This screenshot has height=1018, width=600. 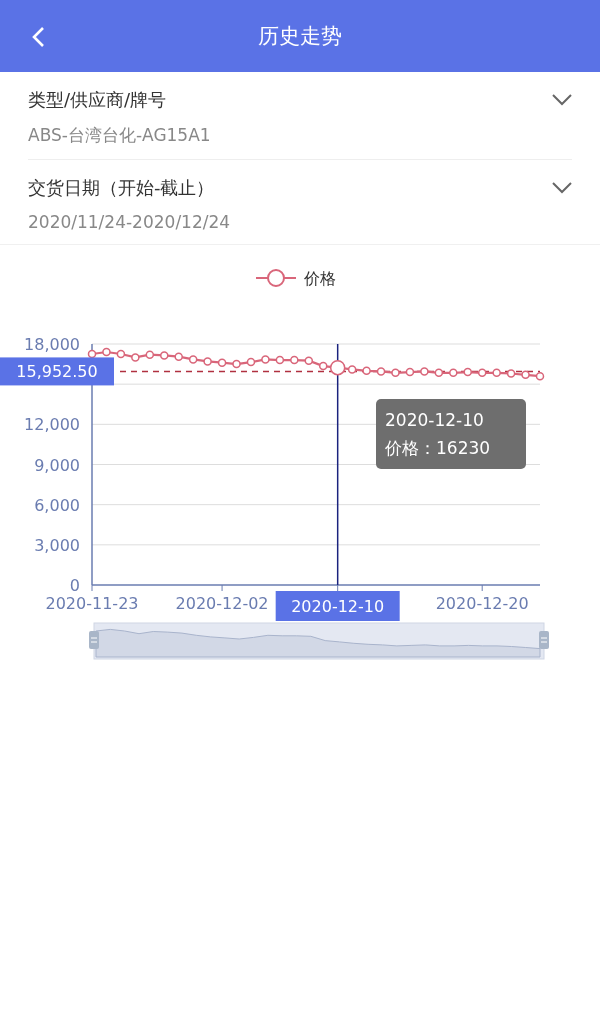 I want to click on filter-label: 类型/供应商/牌号, so click(x=98, y=100).